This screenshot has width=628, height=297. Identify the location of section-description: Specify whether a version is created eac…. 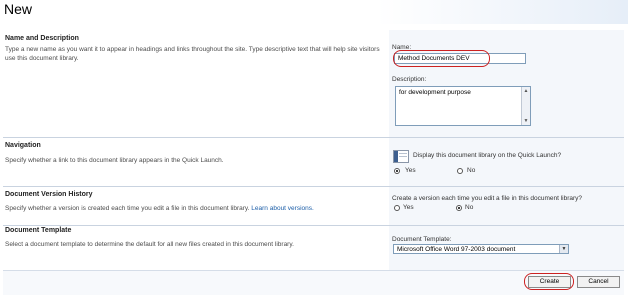
(192, 208).